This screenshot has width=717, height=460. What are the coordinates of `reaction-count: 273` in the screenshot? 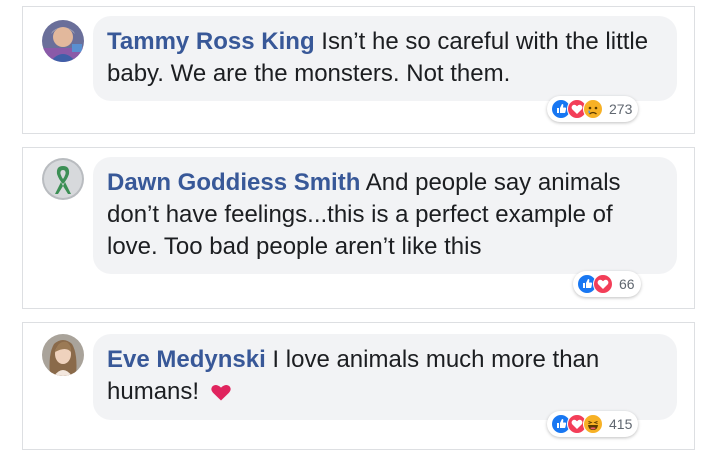 It's located at (621, 109).